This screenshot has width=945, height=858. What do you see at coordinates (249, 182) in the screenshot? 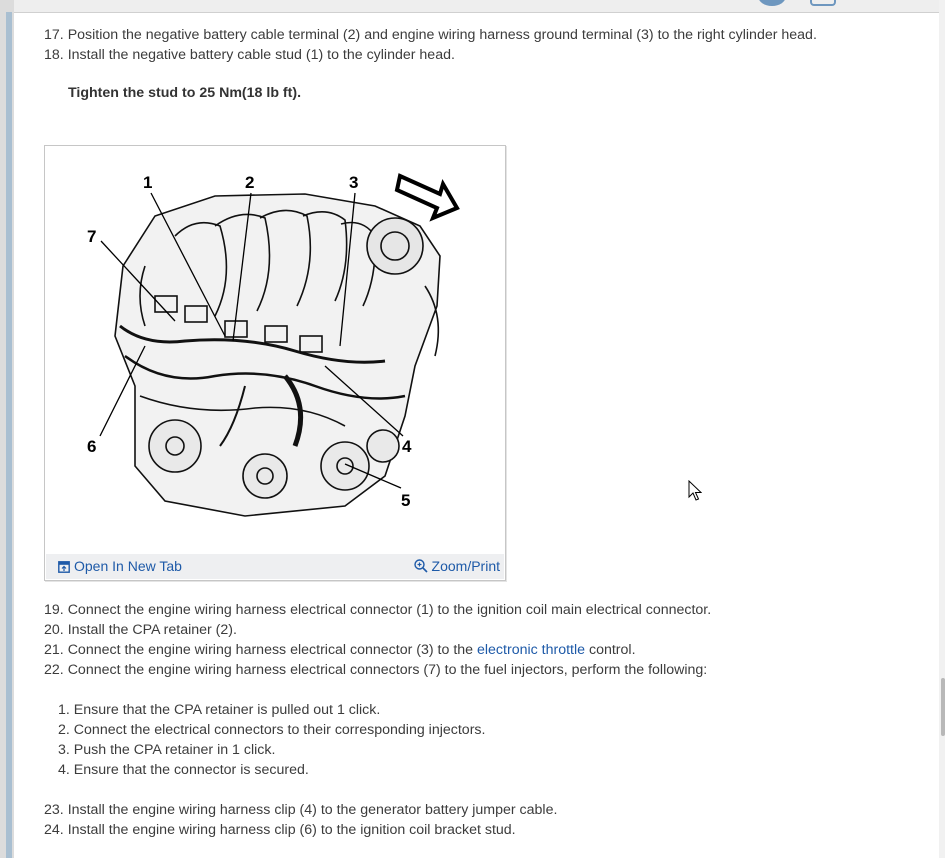
I see `callout-2: 2` at bounding box center [249, 182].